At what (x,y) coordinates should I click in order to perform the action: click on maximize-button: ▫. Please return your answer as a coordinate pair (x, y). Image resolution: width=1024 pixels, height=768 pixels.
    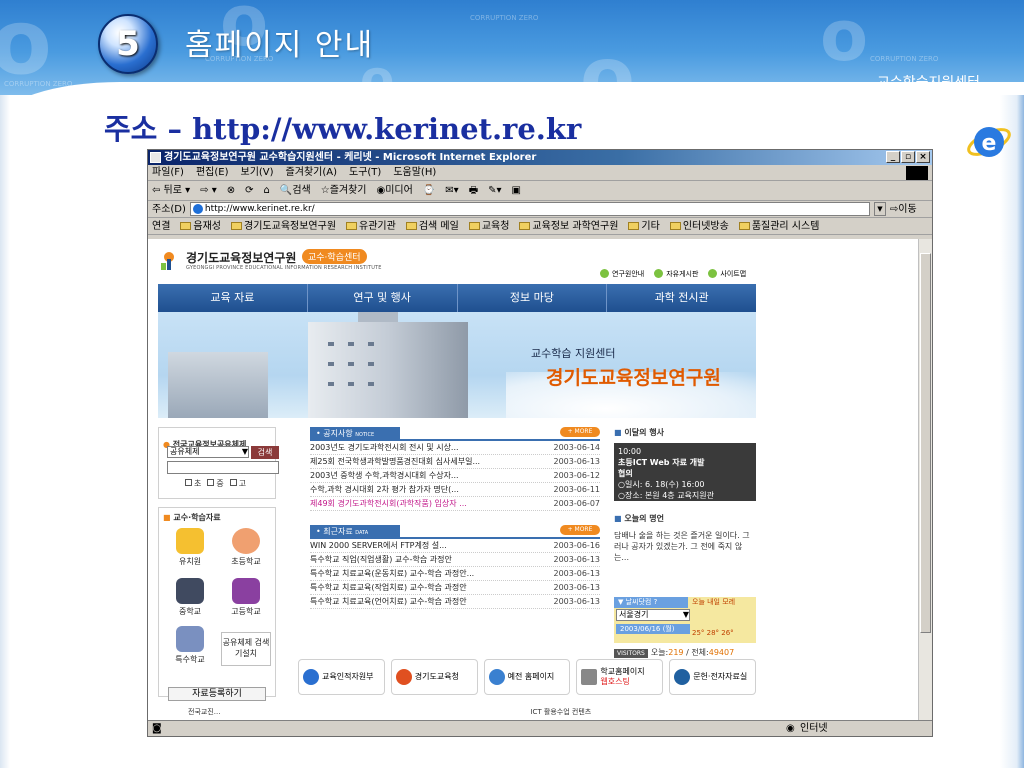
    Looking at the image, I should click on (908, 157).